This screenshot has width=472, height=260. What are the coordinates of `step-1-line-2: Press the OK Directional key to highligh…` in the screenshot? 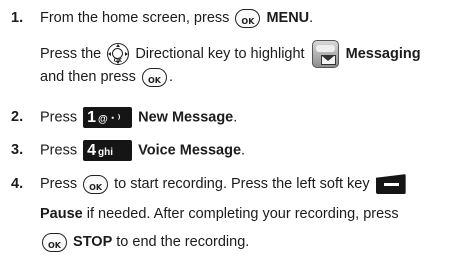 It's located at (230, 54).